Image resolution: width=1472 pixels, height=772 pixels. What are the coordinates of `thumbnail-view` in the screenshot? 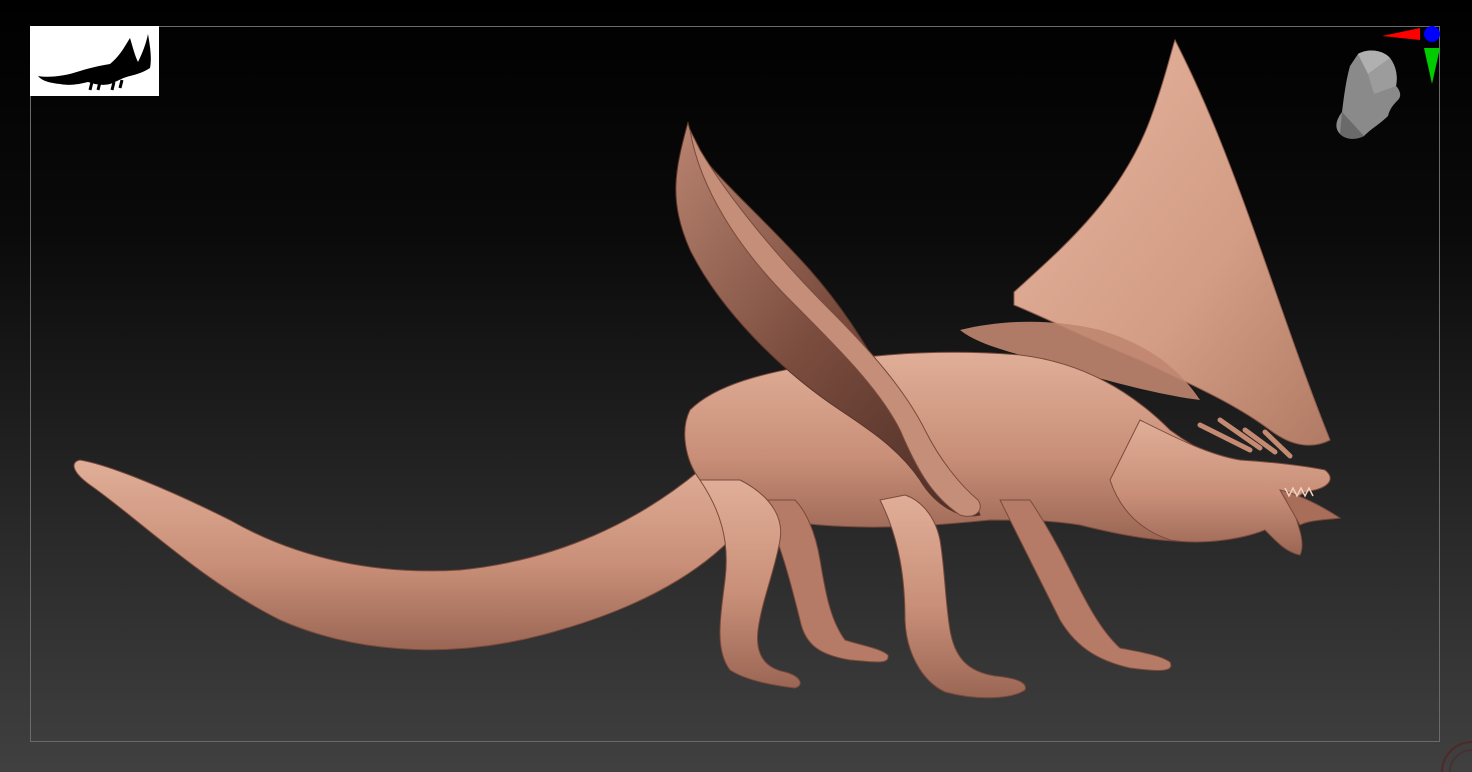 It's located at (94, 61).